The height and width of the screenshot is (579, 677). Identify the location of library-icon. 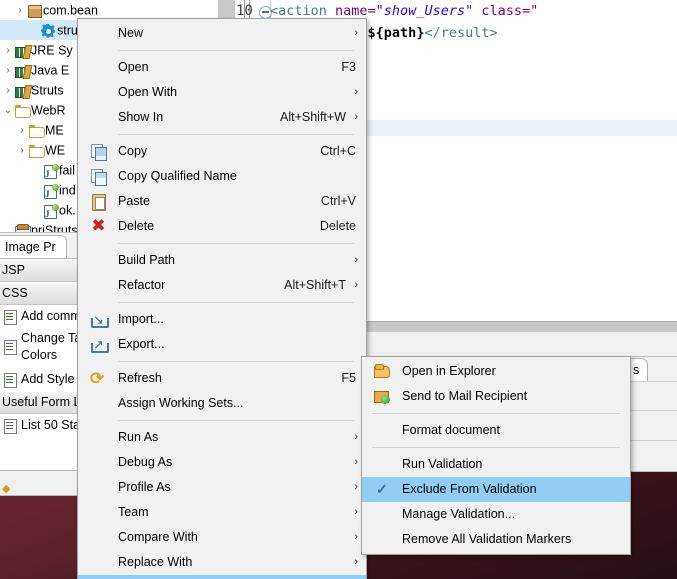
(22, 71).